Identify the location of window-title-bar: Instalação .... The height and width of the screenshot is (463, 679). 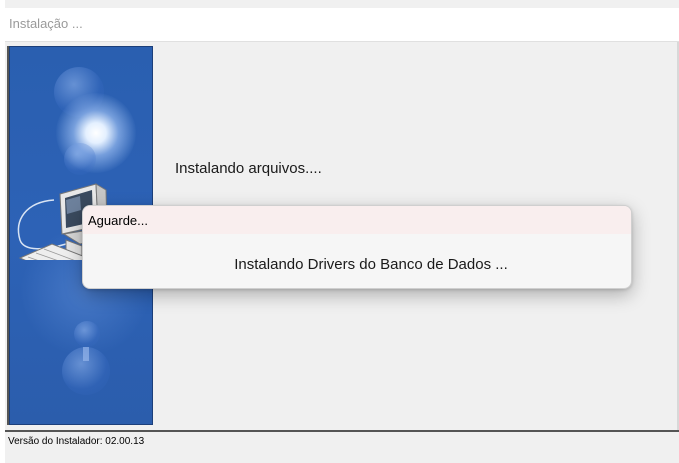
(342, 25).